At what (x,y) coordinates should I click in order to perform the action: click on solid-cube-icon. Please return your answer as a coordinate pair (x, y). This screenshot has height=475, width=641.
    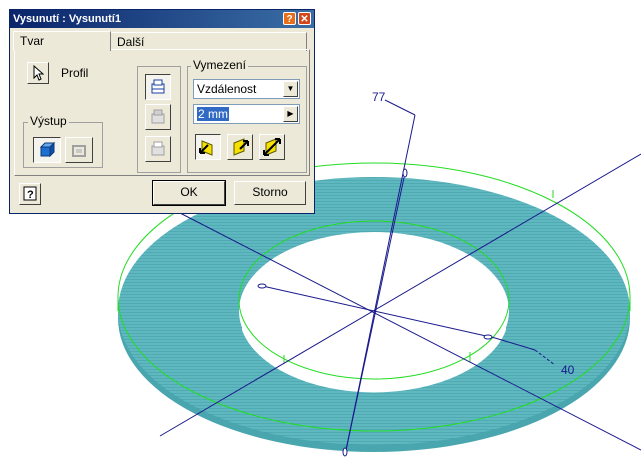
    Looking at the image, I should click on (47, 149).